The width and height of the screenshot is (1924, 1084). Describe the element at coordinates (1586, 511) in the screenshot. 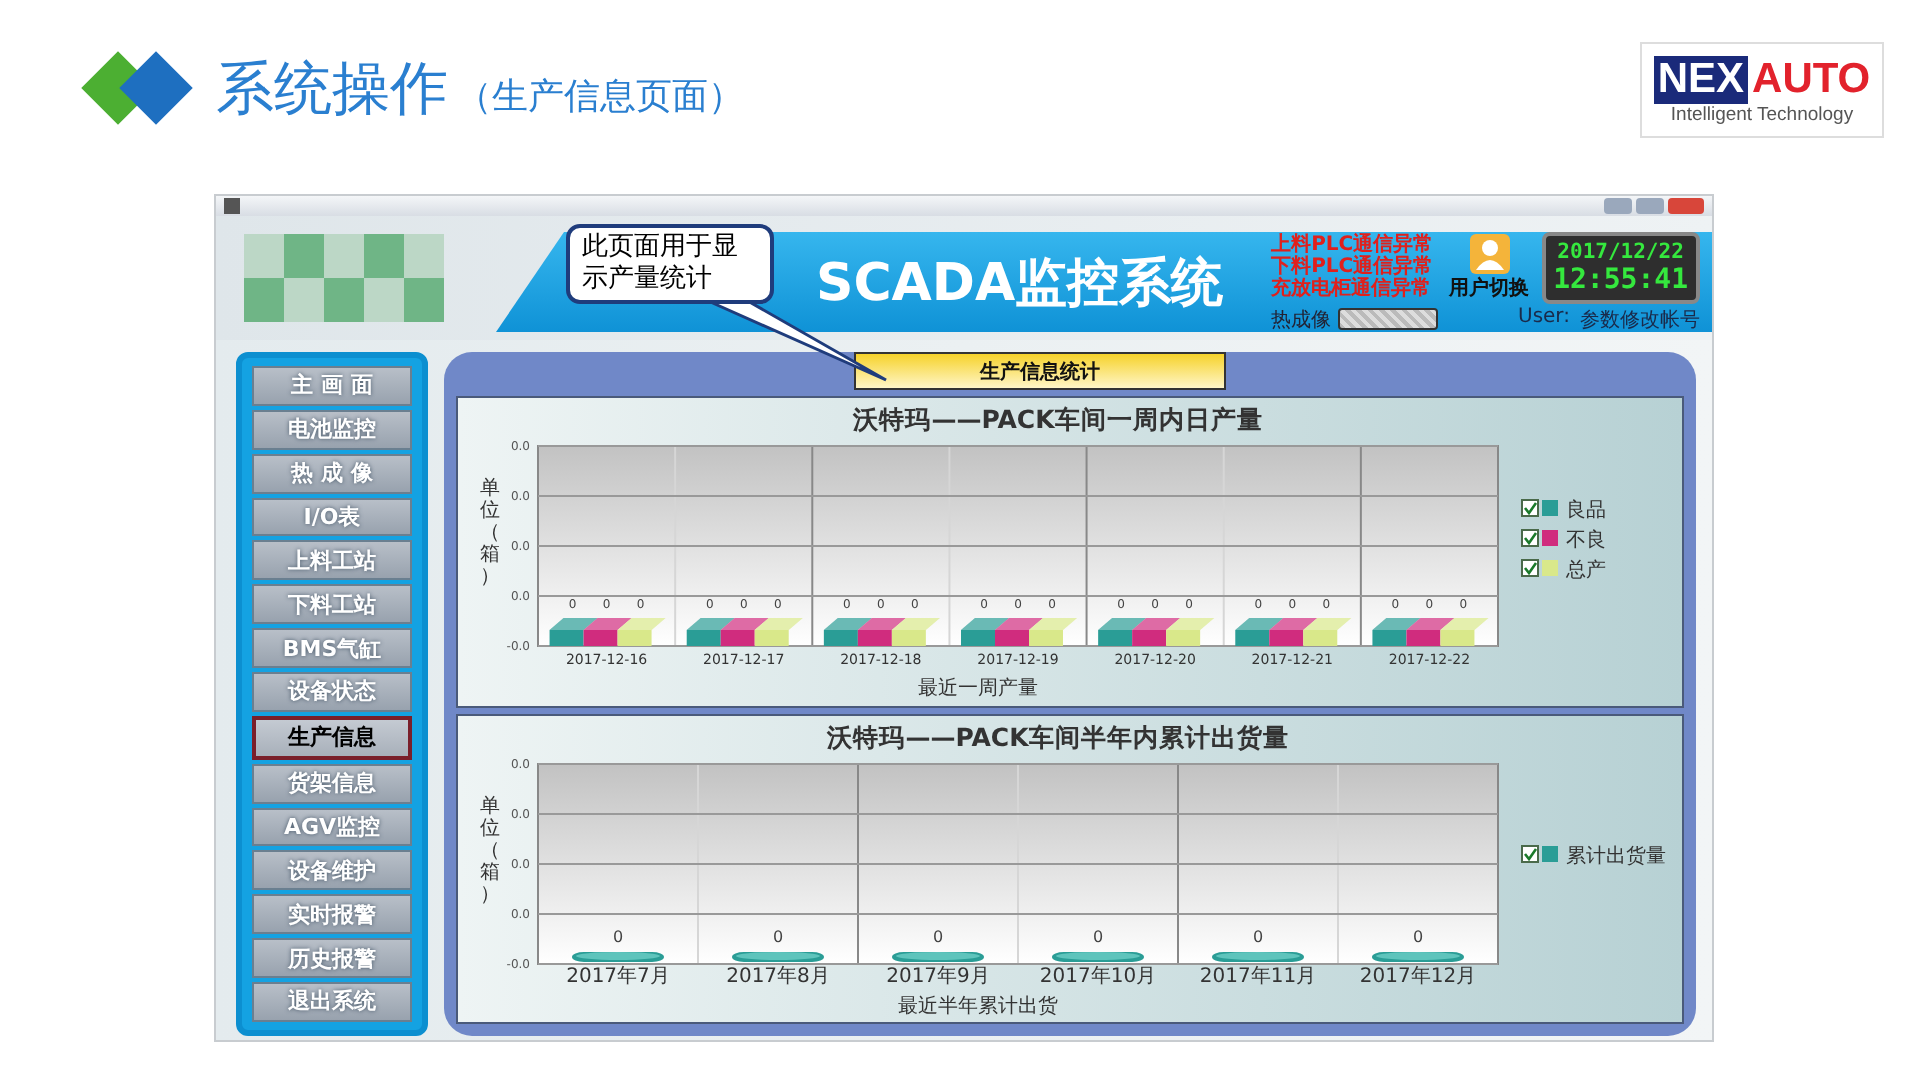

I see `legend-label: 良品` at that location.